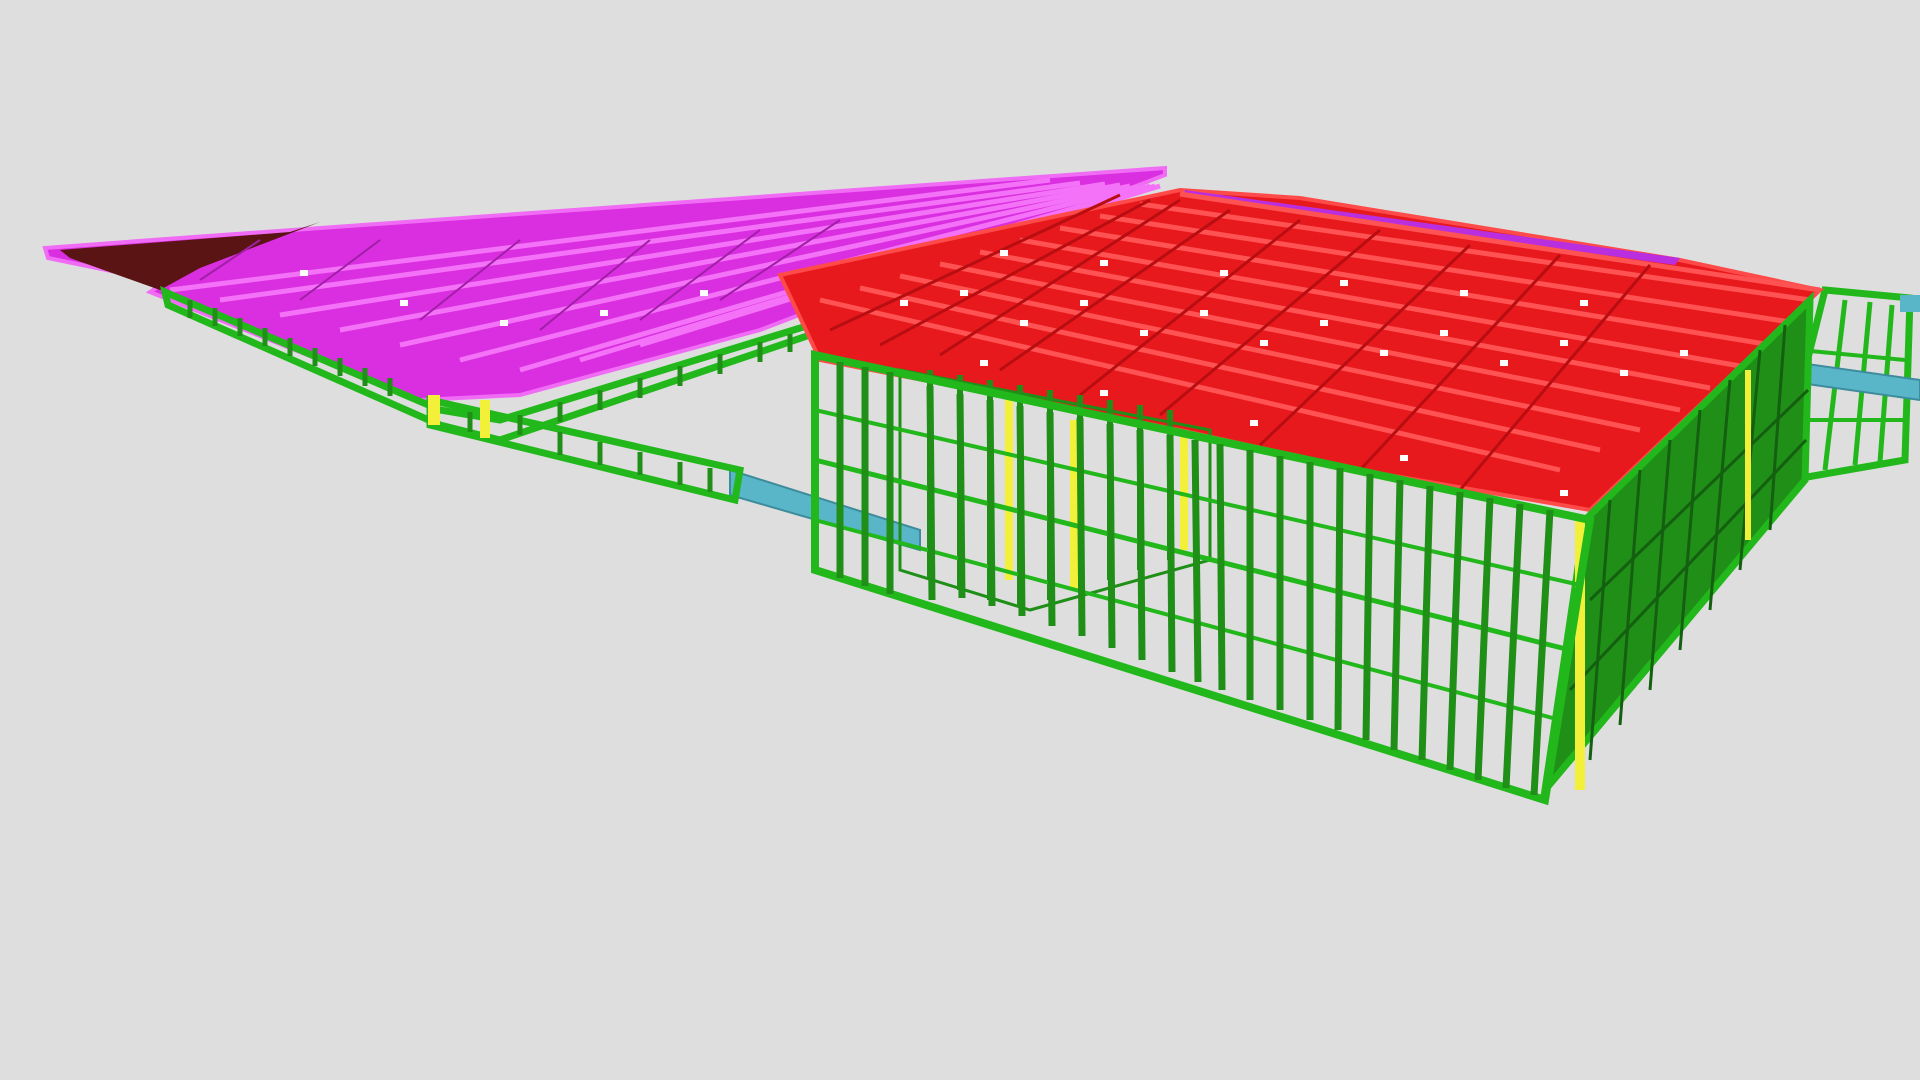 This screenshot has width=1920, height=1080. Describe the element at coordinates (1009, 490) in the screenshot. I see `interior-post` at that location.